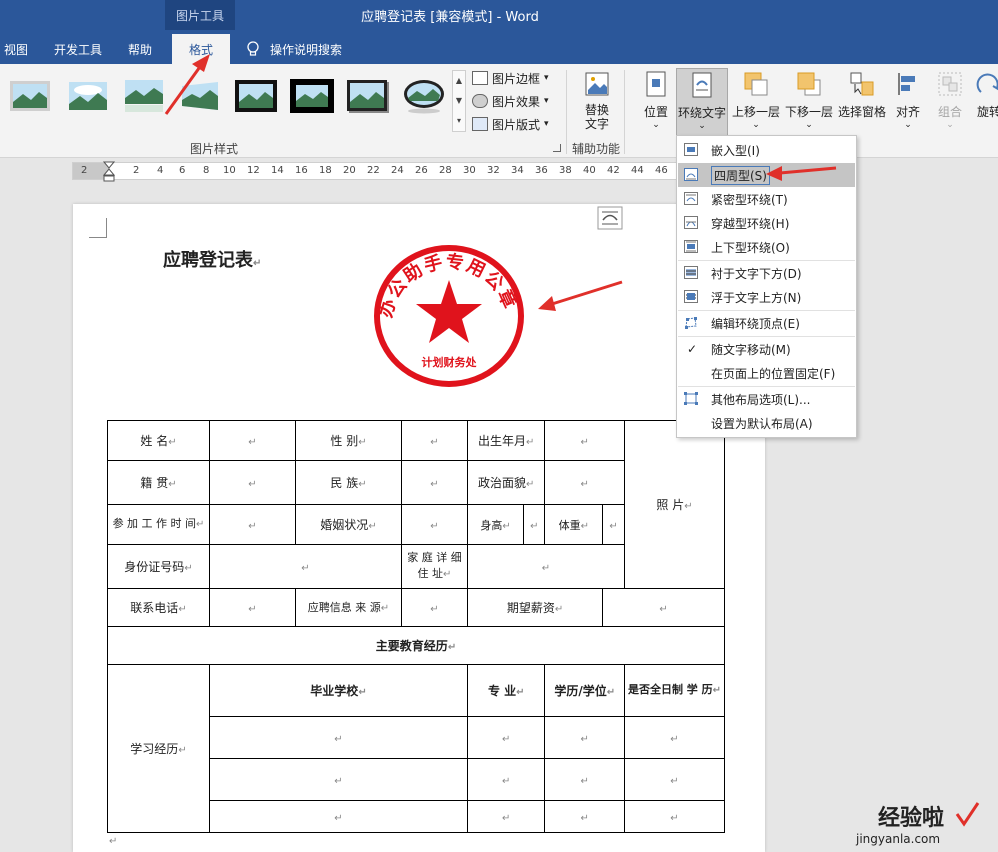  I want to click on tight-wrap-icon, so click(691, 198).